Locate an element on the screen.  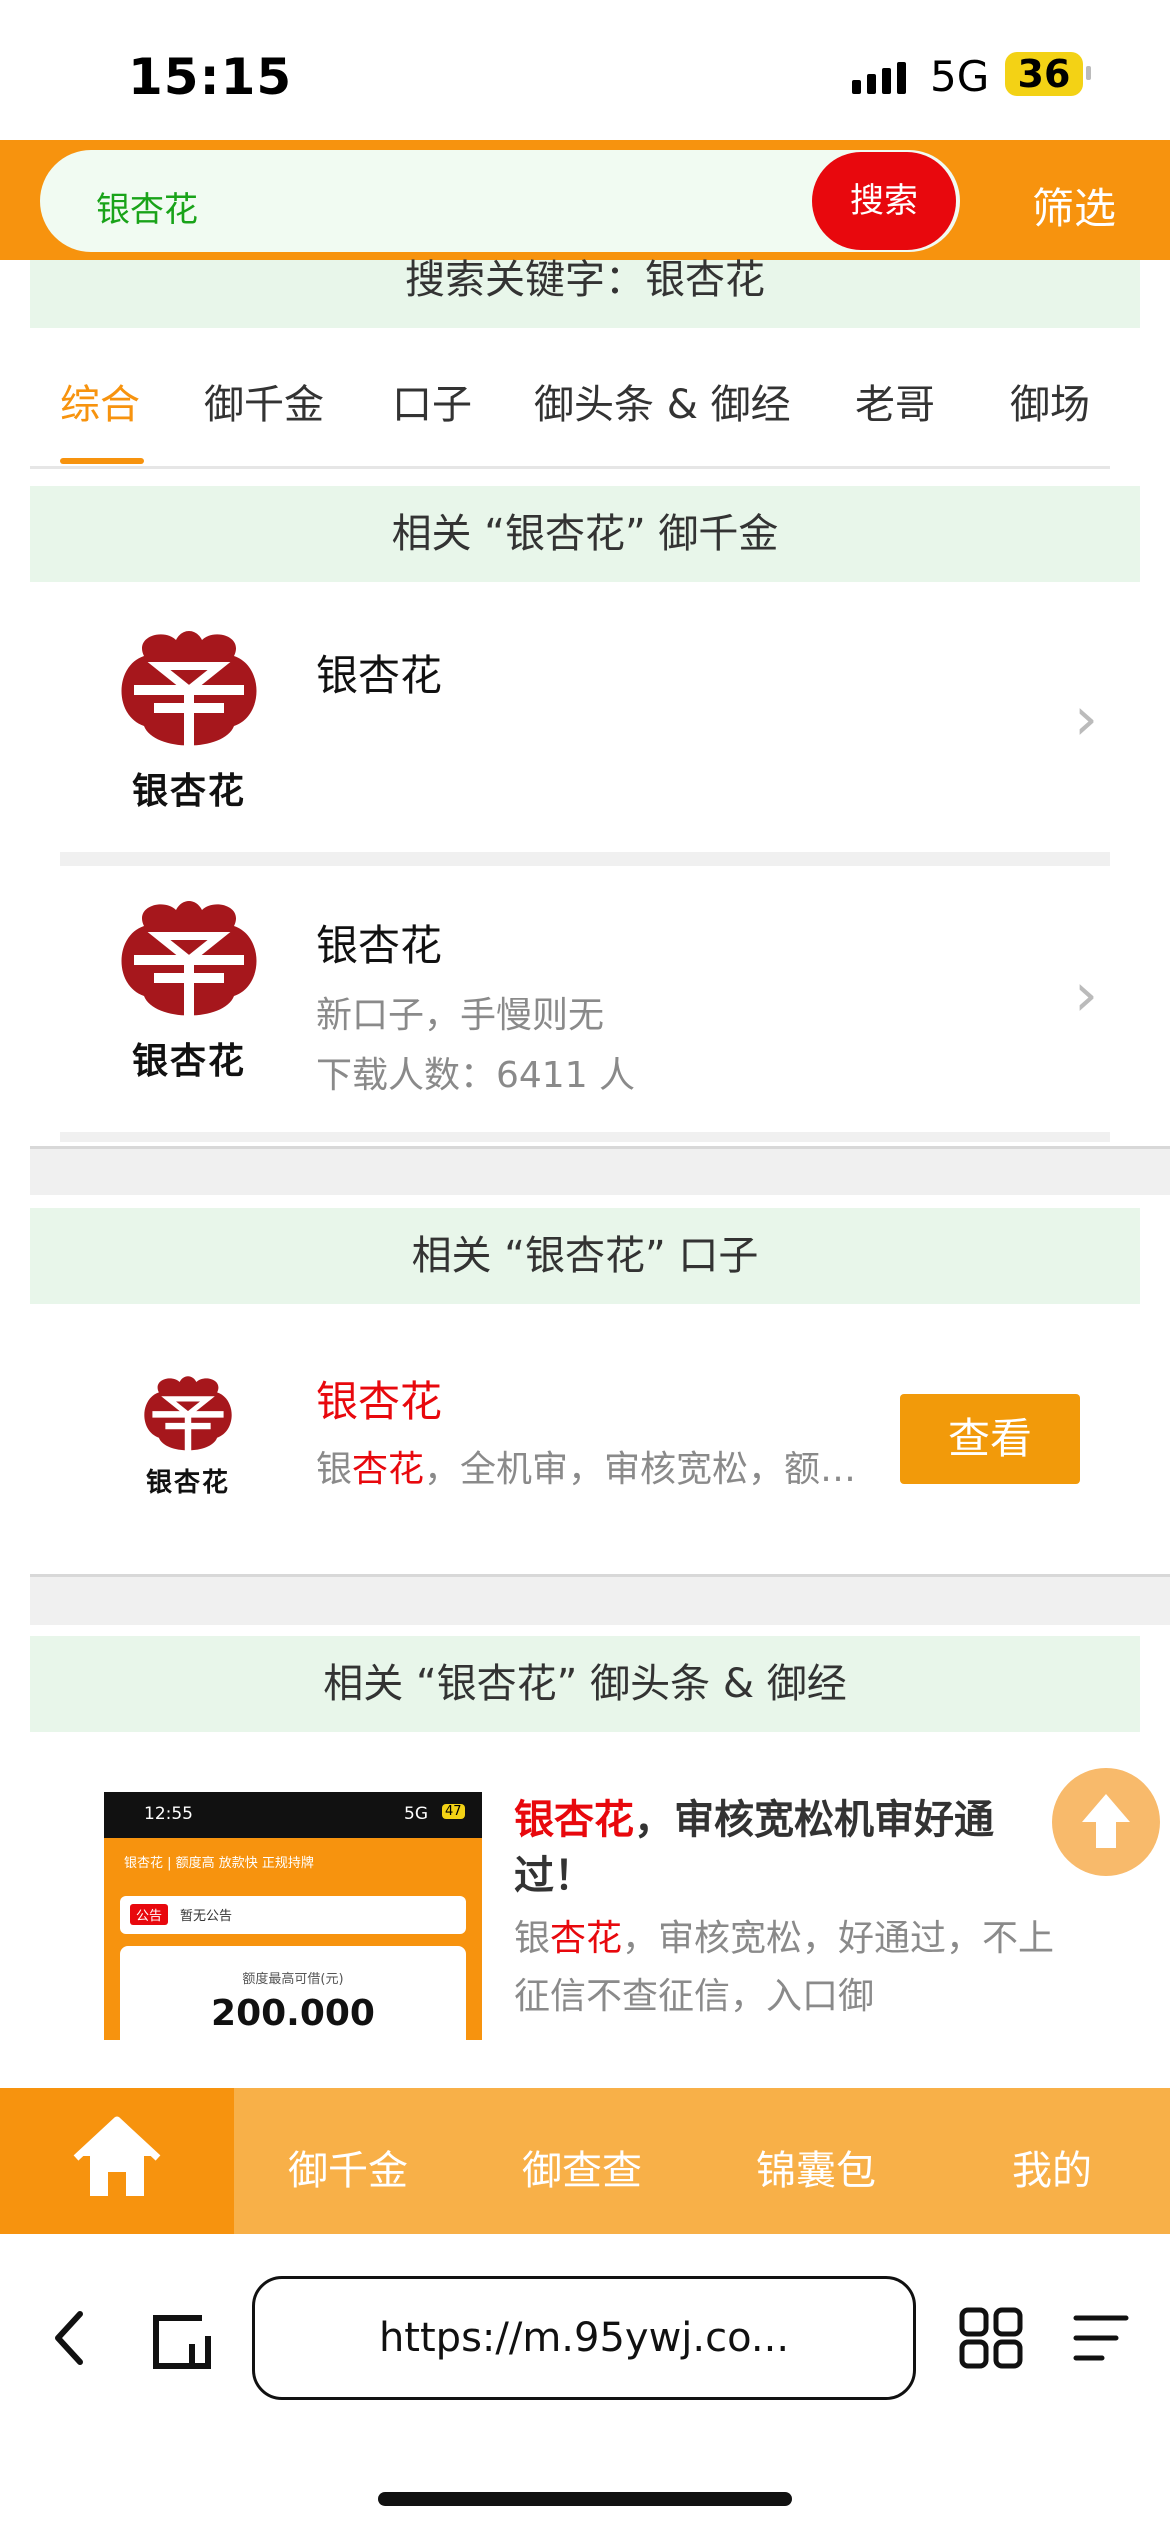
menu-button is located at coordinates (1101, 2340).